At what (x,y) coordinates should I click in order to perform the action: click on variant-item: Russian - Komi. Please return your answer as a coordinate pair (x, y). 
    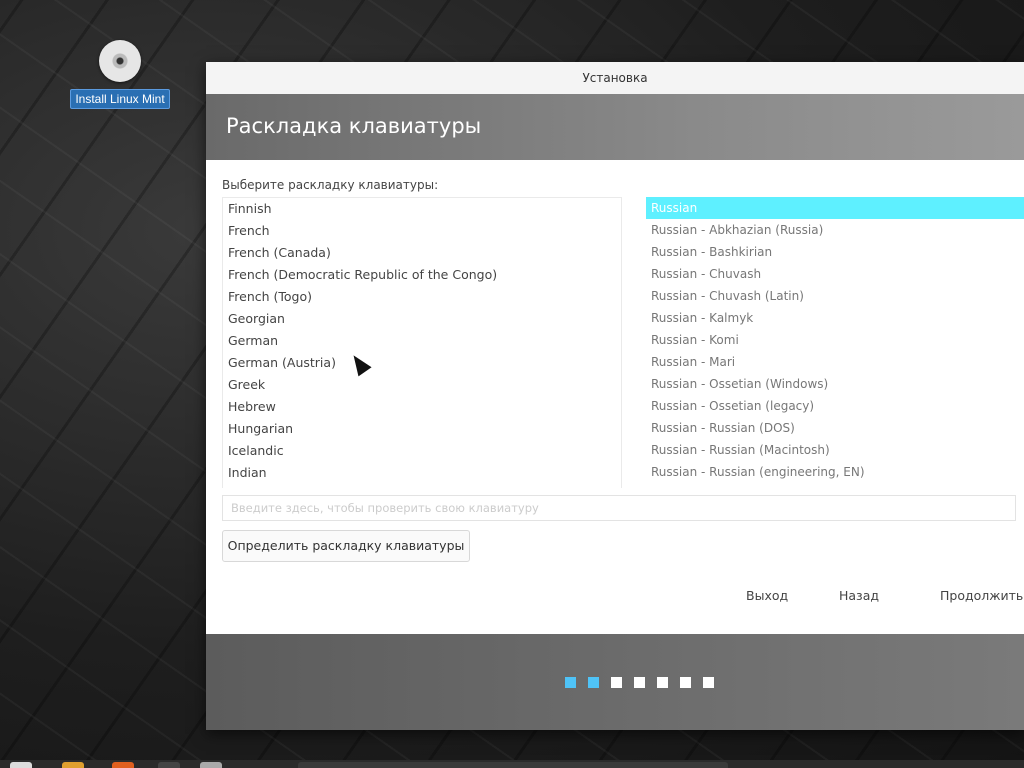
    Looking at the image, I should click on (835, 340).